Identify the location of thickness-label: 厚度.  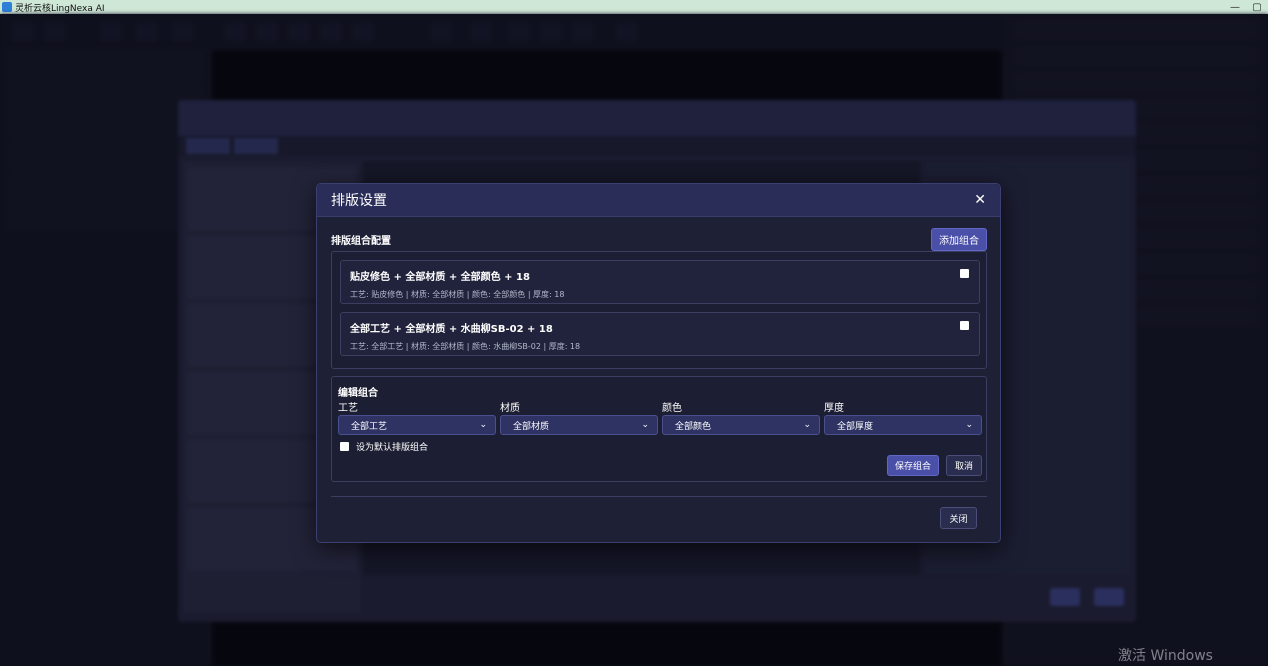
(834, 408).